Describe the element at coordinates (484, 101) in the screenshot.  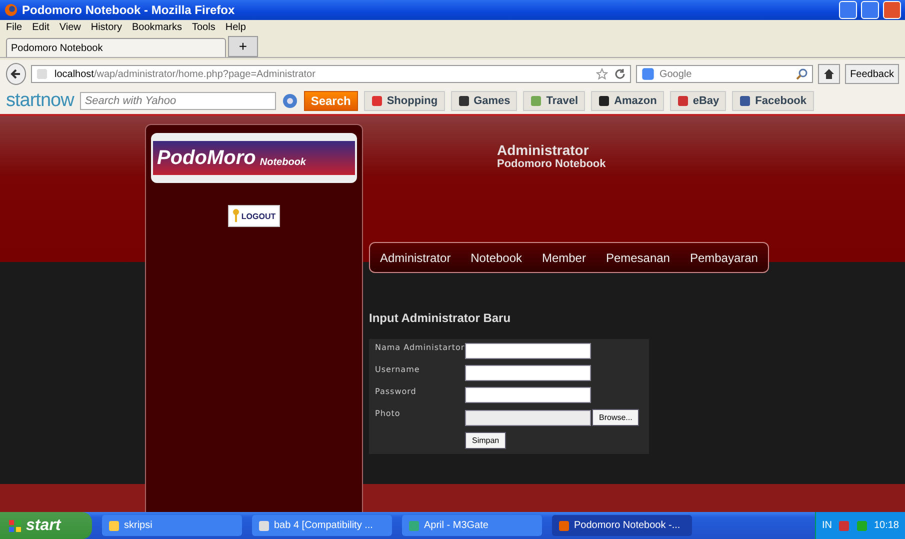
I see `bookmark-button: Games` at that location.